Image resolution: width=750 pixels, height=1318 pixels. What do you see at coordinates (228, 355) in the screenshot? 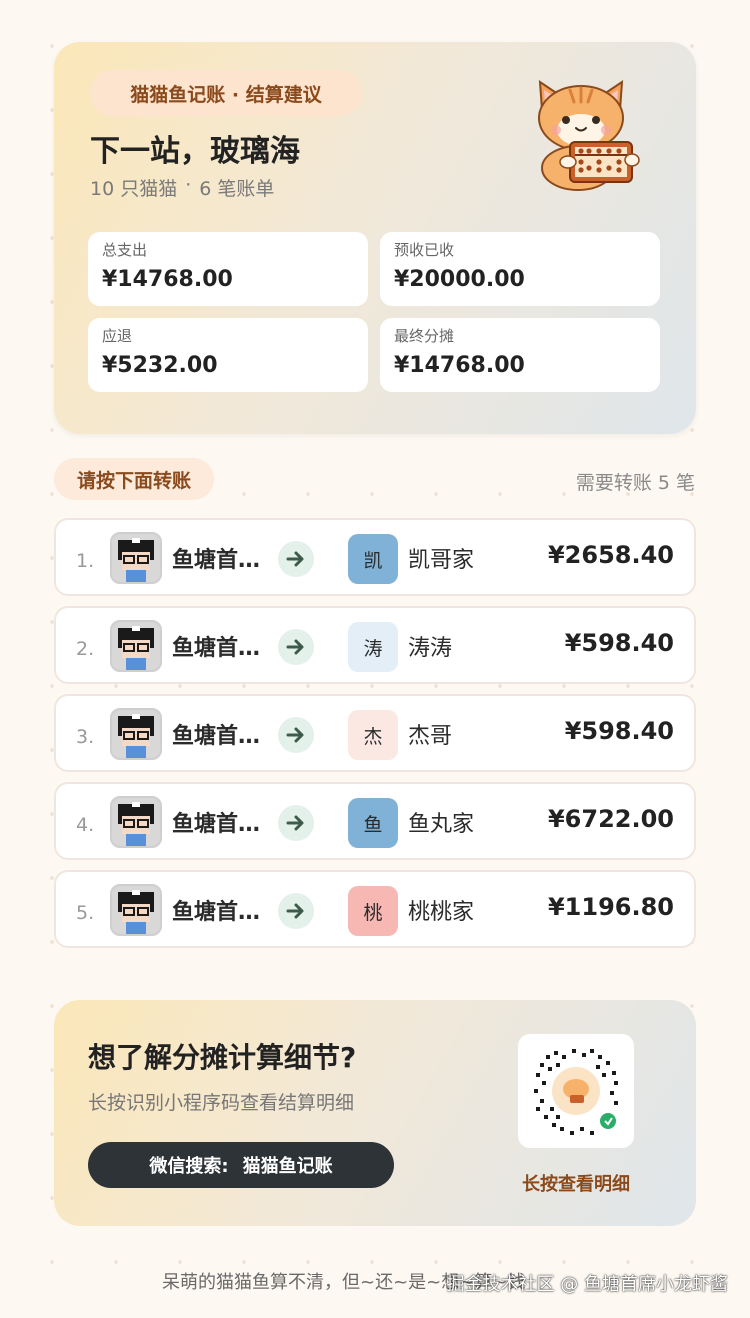
I see `stat-refund-due: 应退 ¥5232.00` at bounding box center [228, 355].